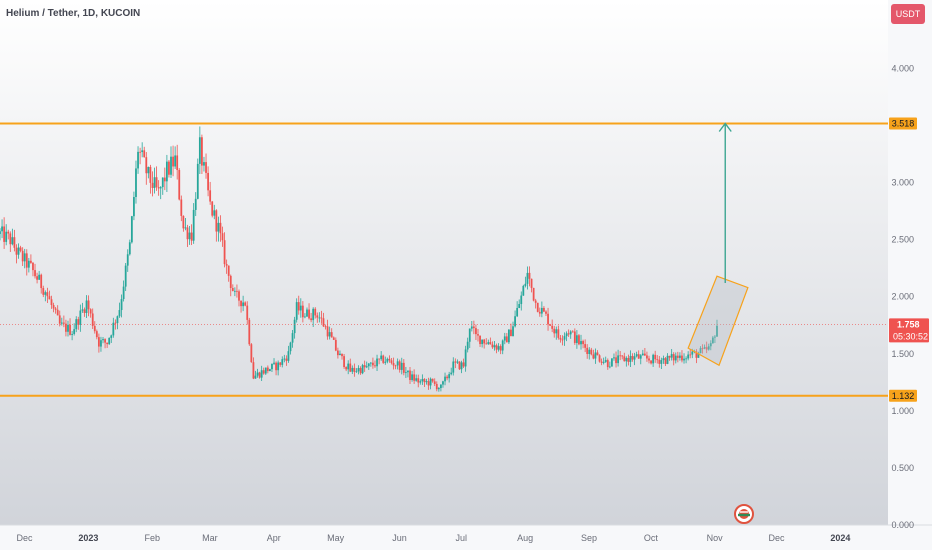  What do you see at coordinates (462, 538) in the screenshot?
I see `x-tick-label: Jul` at bounding box center [462, 538].